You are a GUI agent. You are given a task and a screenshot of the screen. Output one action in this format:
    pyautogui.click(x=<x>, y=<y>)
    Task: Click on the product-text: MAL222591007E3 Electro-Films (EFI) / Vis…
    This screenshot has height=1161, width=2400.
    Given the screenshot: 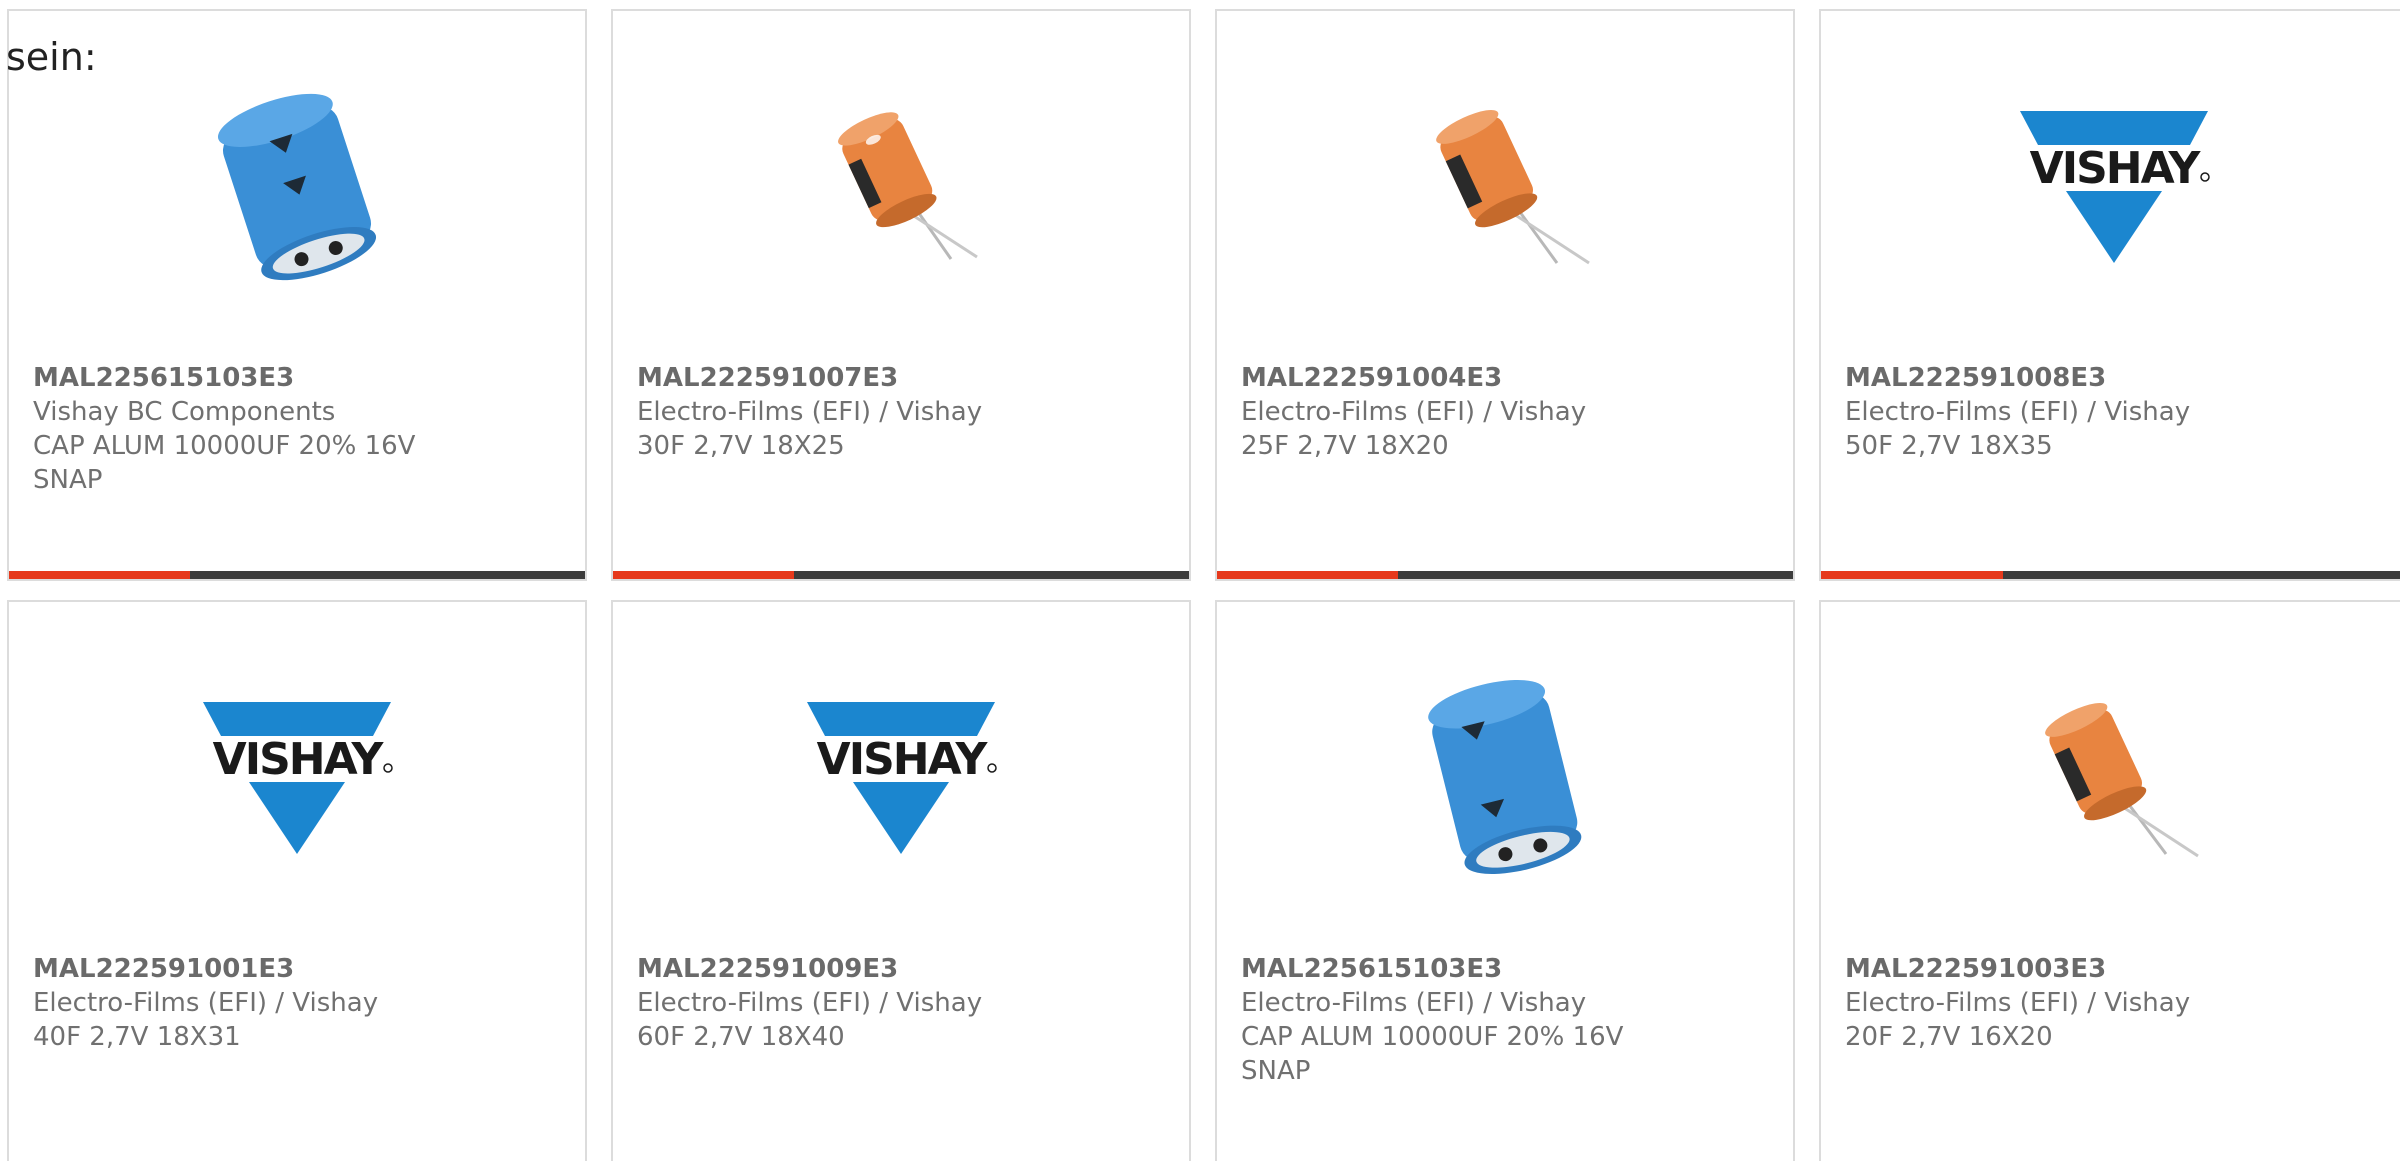 What is the action you would take?
    pyautogui.click(x=901, y=412)
    